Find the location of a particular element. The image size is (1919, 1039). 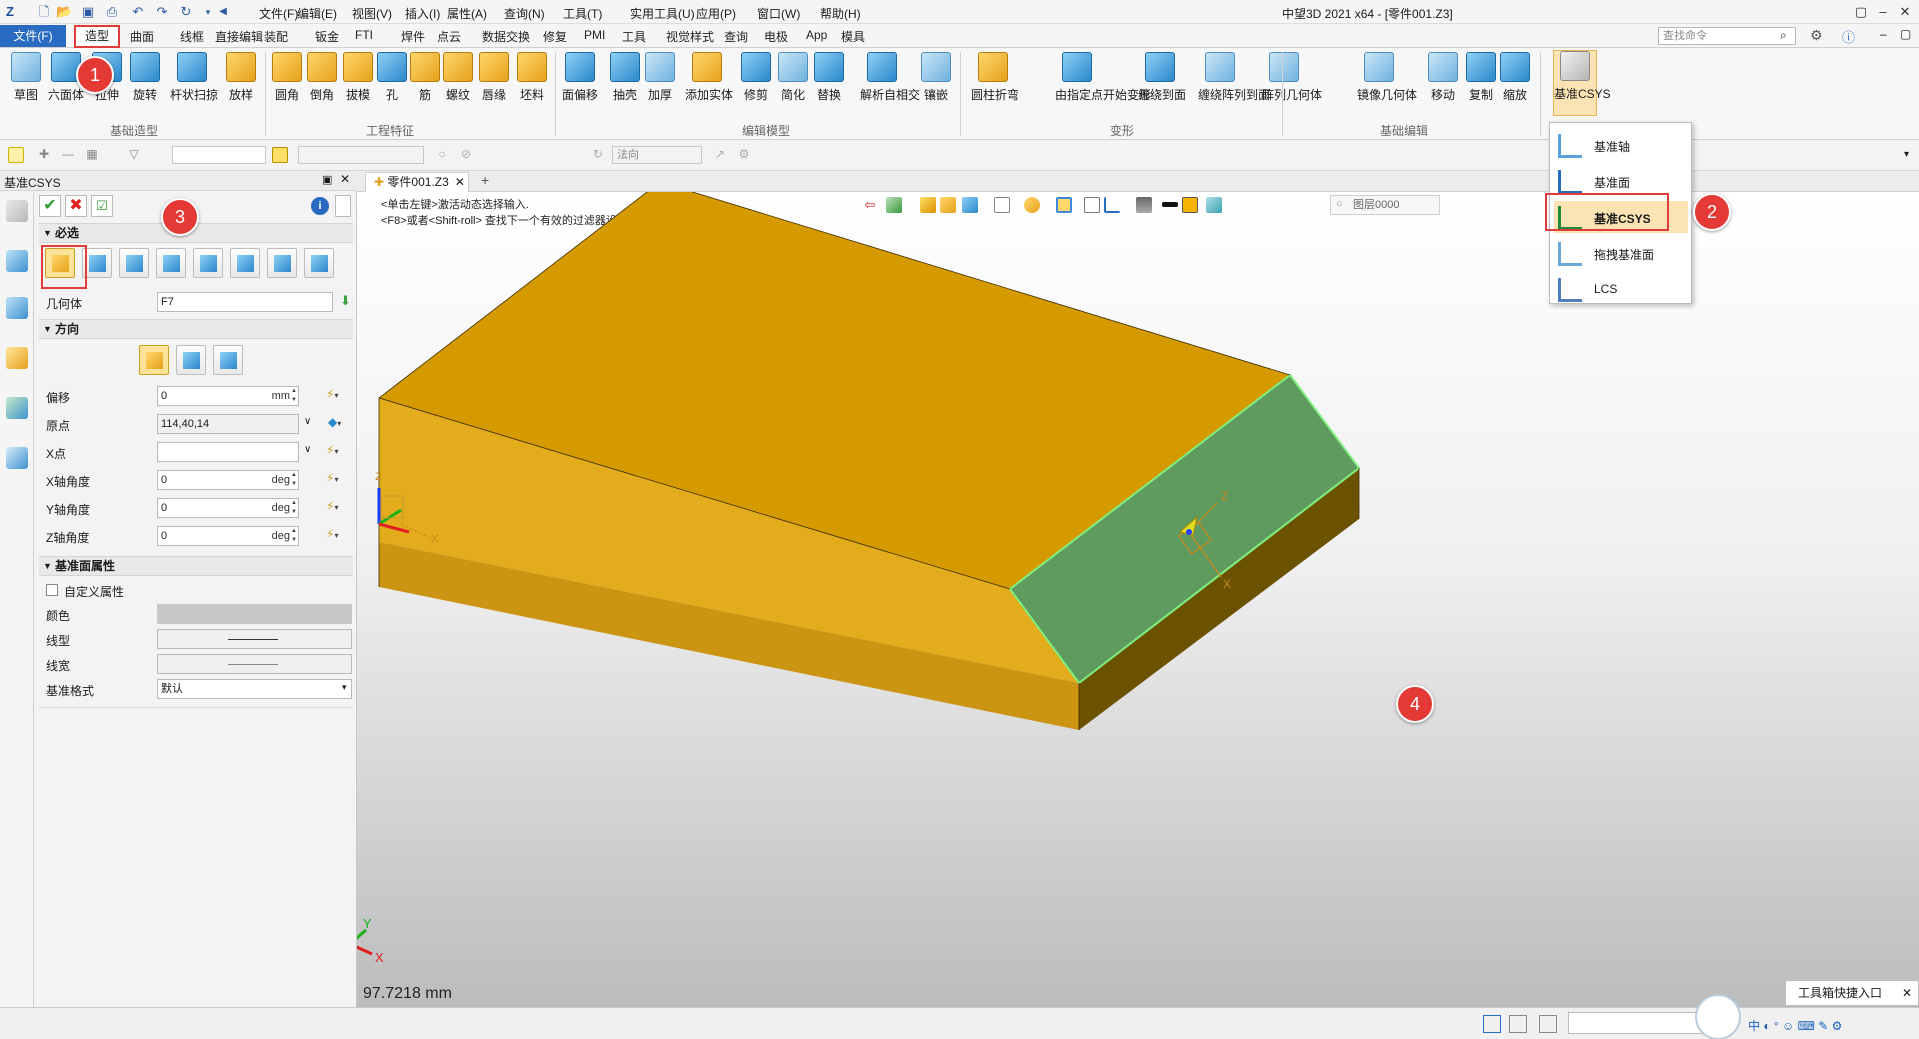

field-pick-icon-2: ⚡▾ is located at coordinates (332, 450).